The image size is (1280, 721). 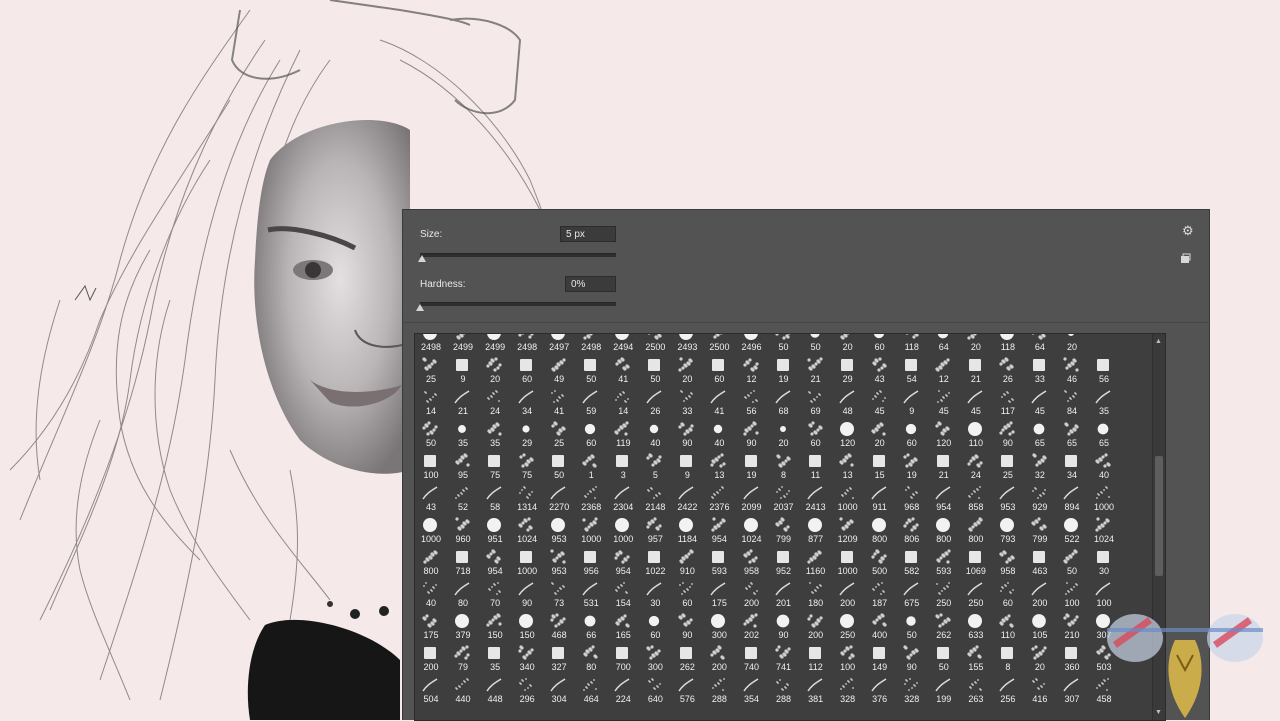 What do you see at coordinates (590, 284) in the screenshot?
I see `hardness-field: 0%` at bounding box center [590, 284].